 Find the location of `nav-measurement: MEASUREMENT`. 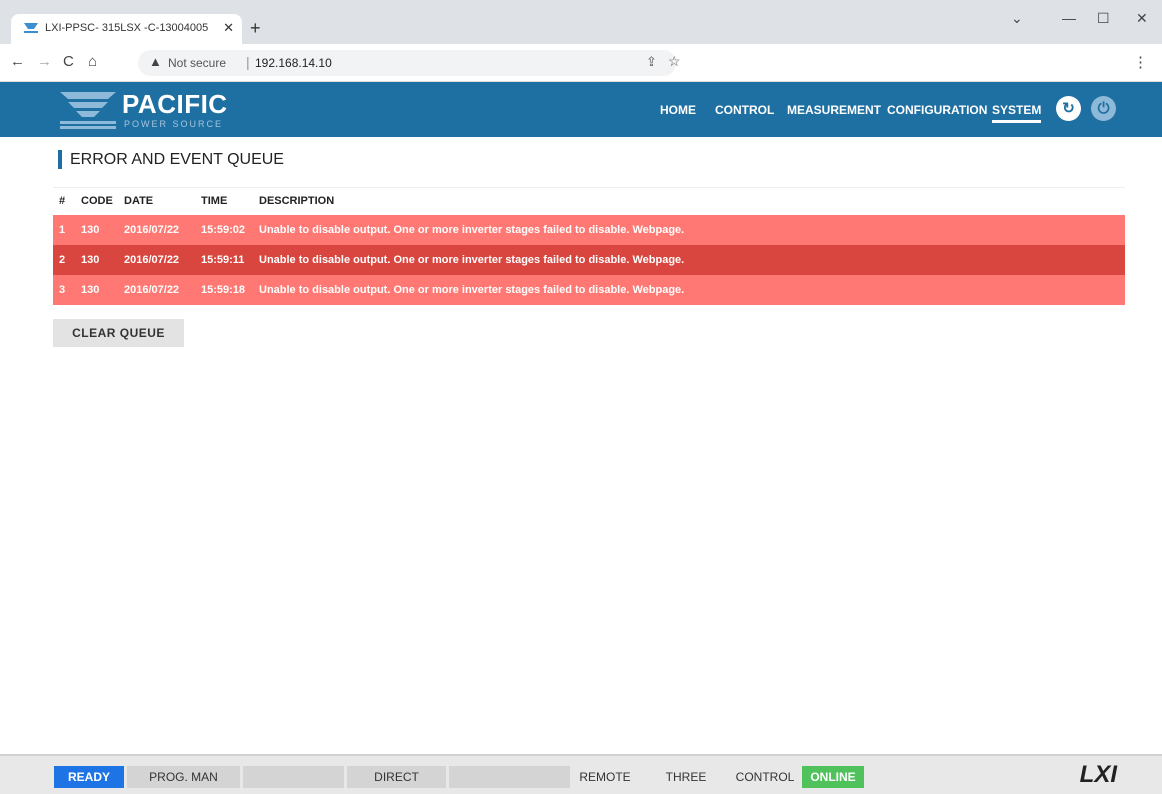

nav-measurement: MEASUREMENT is located at coordinates (834, 110).